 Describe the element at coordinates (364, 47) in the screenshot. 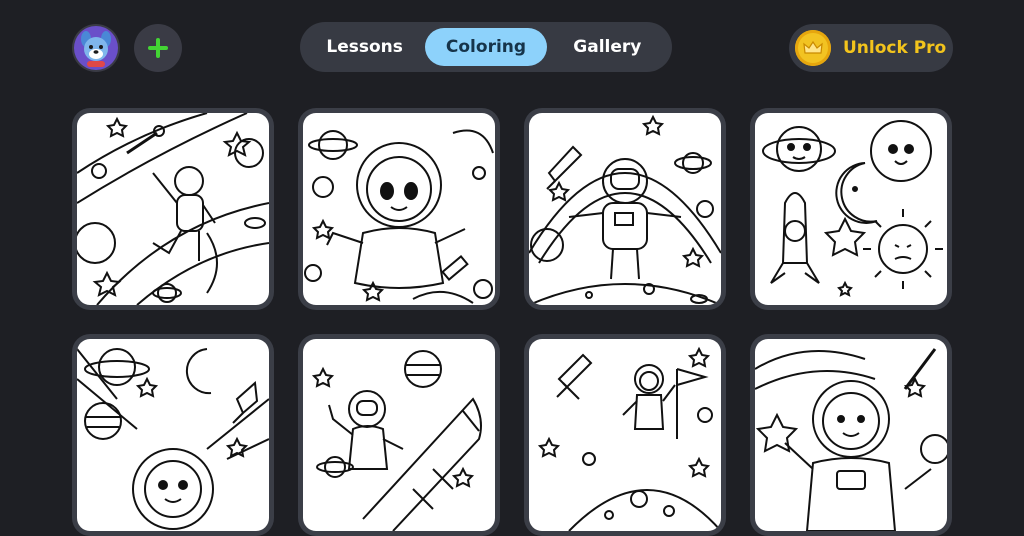

I see `tab-lessons: Lessons` at that location.